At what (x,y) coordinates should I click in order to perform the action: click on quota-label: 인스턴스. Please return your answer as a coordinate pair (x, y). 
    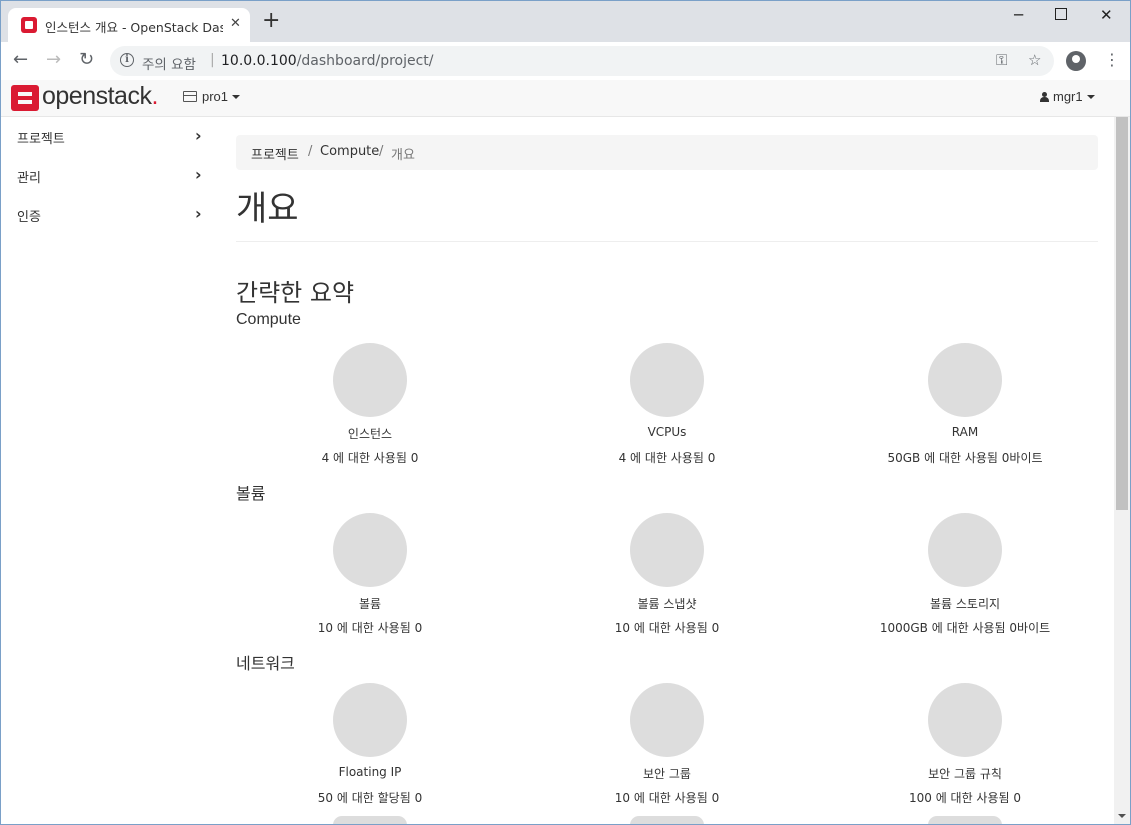
    Looking at the image, I should click on (370, 434).